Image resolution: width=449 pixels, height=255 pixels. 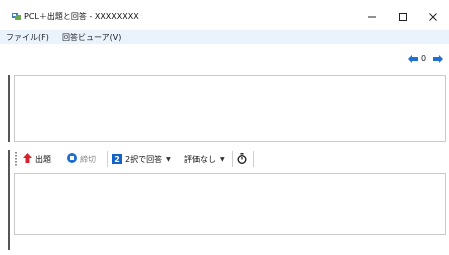 I want to click on question-navigation: 0, so click(x=224, y=60).